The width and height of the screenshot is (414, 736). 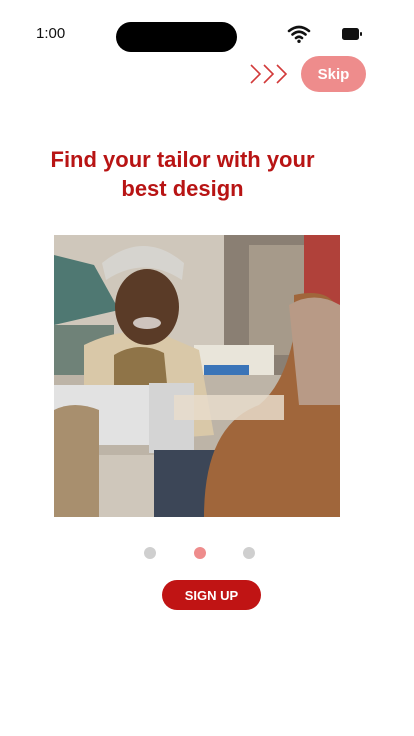 I want to click on battery-icon, so click(x=352, y=34).